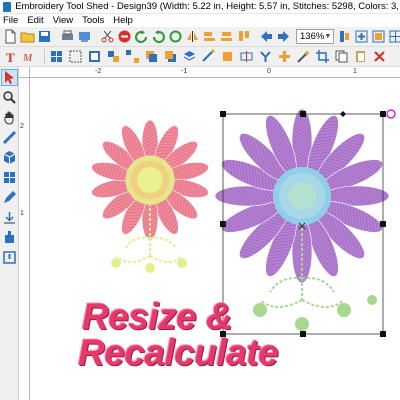 This screenshot has width=400, height=400. I want to click on stop-button, so click(124, 36).